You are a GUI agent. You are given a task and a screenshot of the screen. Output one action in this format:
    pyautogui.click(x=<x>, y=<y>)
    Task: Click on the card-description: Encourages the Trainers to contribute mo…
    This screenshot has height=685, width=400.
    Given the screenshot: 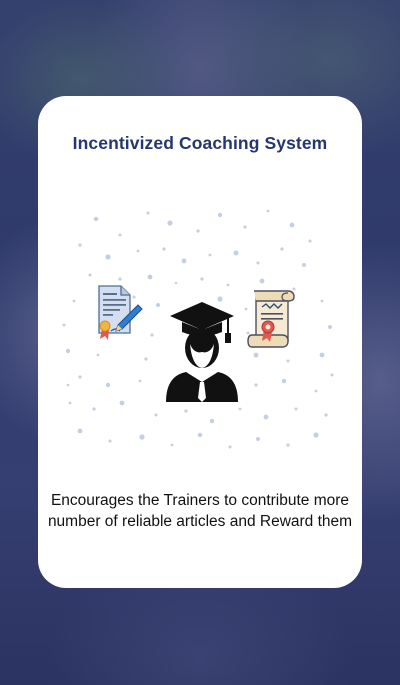 What is the action you would take?
    pyautogui.click(x=200, y=511)
    